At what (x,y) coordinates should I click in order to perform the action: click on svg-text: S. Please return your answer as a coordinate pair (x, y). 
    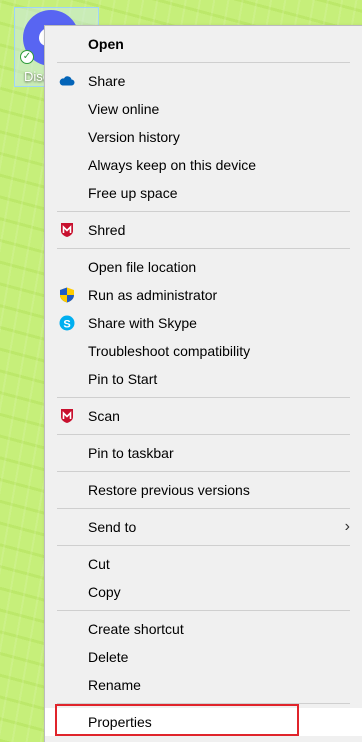
    Looking at the image, I should click on (66, 325).